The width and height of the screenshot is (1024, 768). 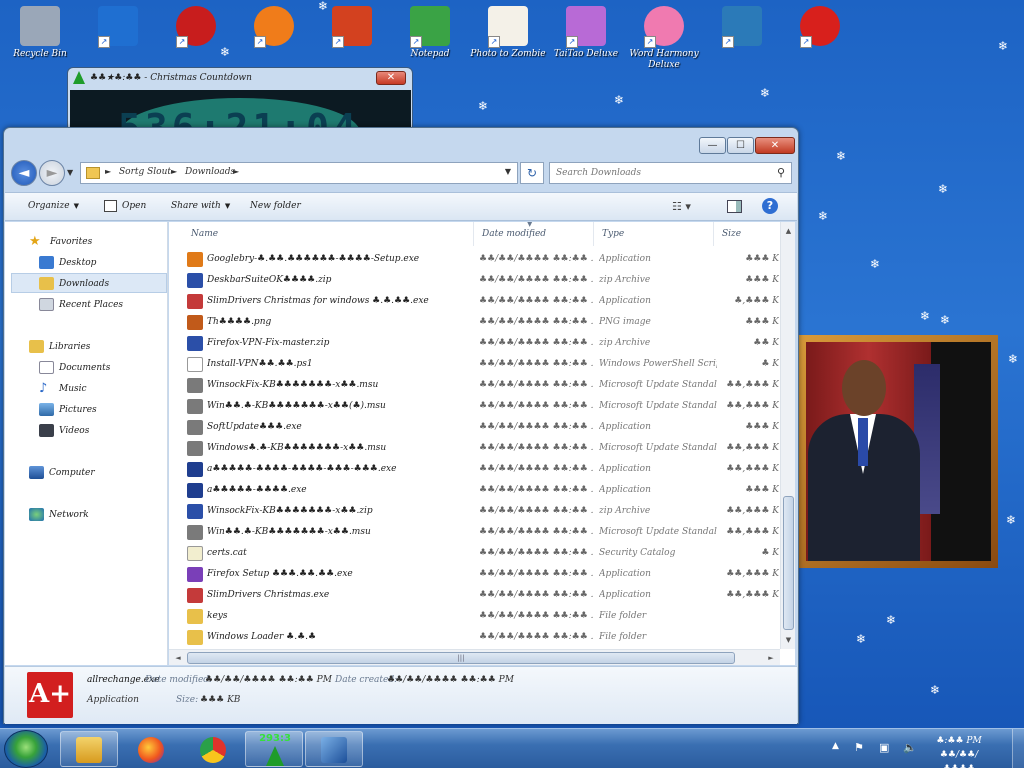 What do you see at coordinates (71, 242) in the screenshot?
I see `nav-label: Favorites` at bounding box center [71, 242].